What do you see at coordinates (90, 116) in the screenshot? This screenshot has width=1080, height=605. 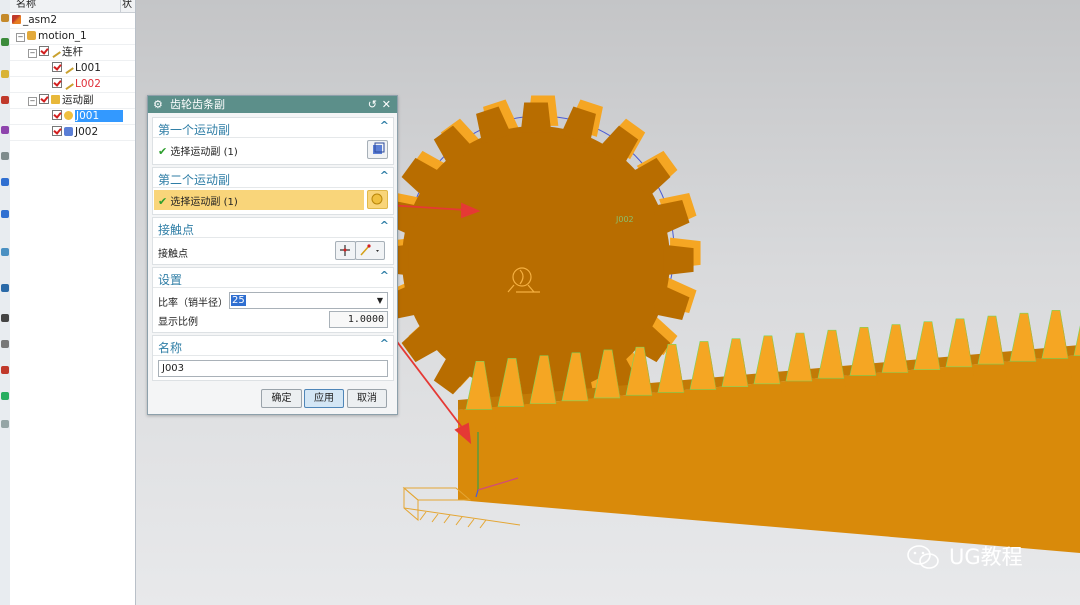 I see `tree-row-j001: J001` at bounding box center [90, 116].